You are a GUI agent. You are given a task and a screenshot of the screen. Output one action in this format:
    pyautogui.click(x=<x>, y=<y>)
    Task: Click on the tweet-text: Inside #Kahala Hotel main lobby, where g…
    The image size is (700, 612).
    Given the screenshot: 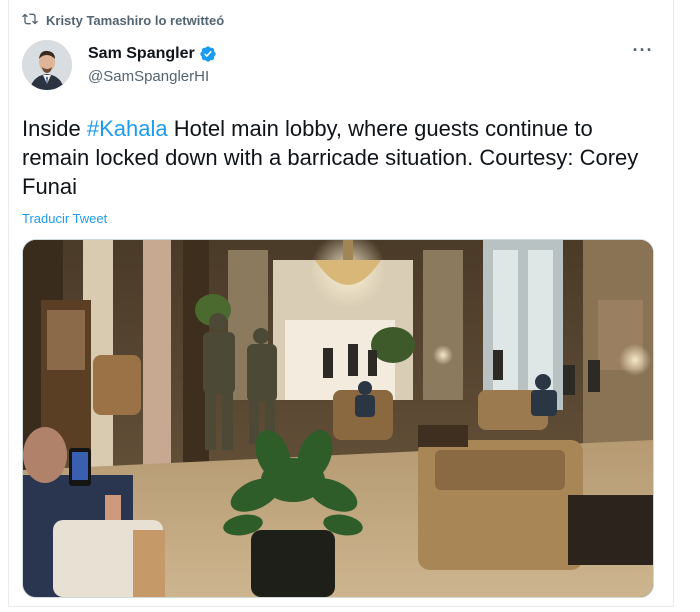 What is the action you would take?
    pyautogui.click(x=332, y=157)
    